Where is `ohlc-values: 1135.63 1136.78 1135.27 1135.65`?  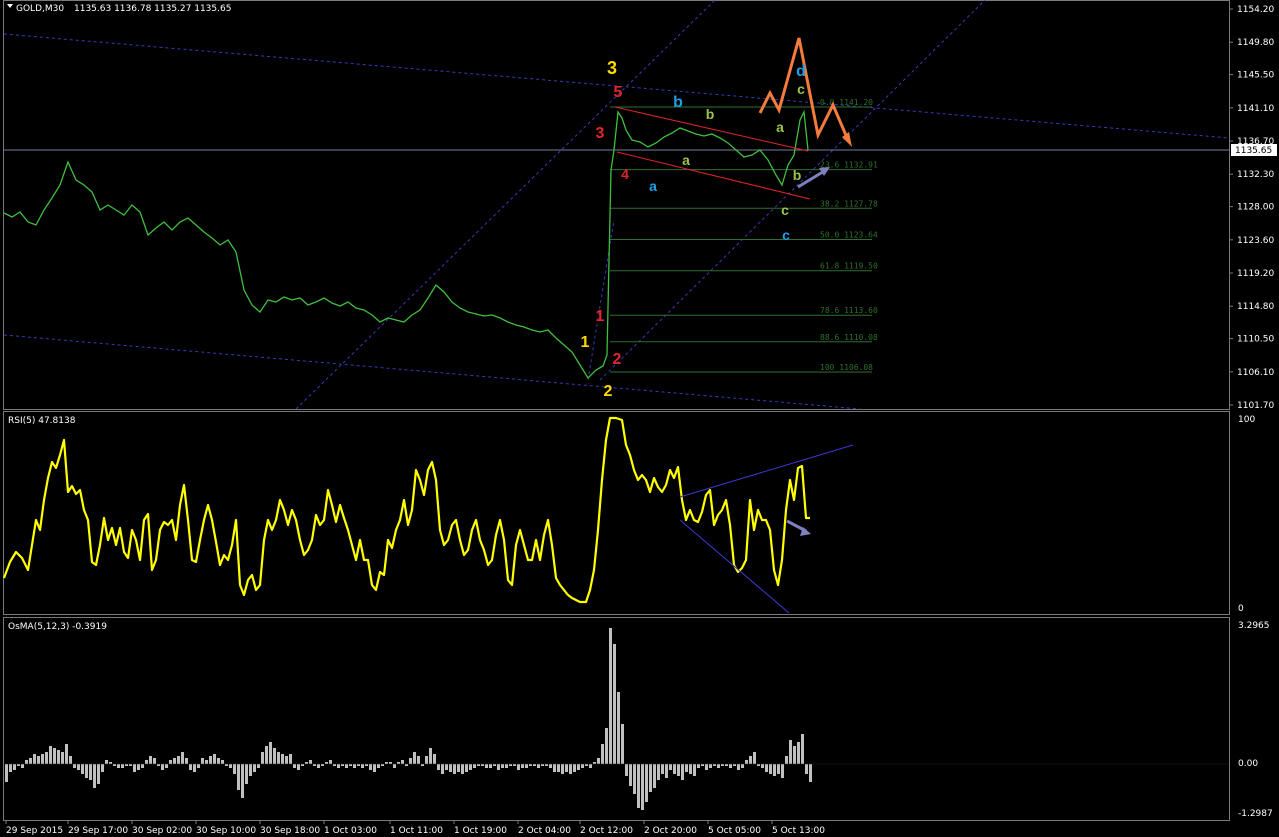
ohlc-values: 1135.63 1136.78 1135.27 1135.65 is located at coordinates (152, 9).